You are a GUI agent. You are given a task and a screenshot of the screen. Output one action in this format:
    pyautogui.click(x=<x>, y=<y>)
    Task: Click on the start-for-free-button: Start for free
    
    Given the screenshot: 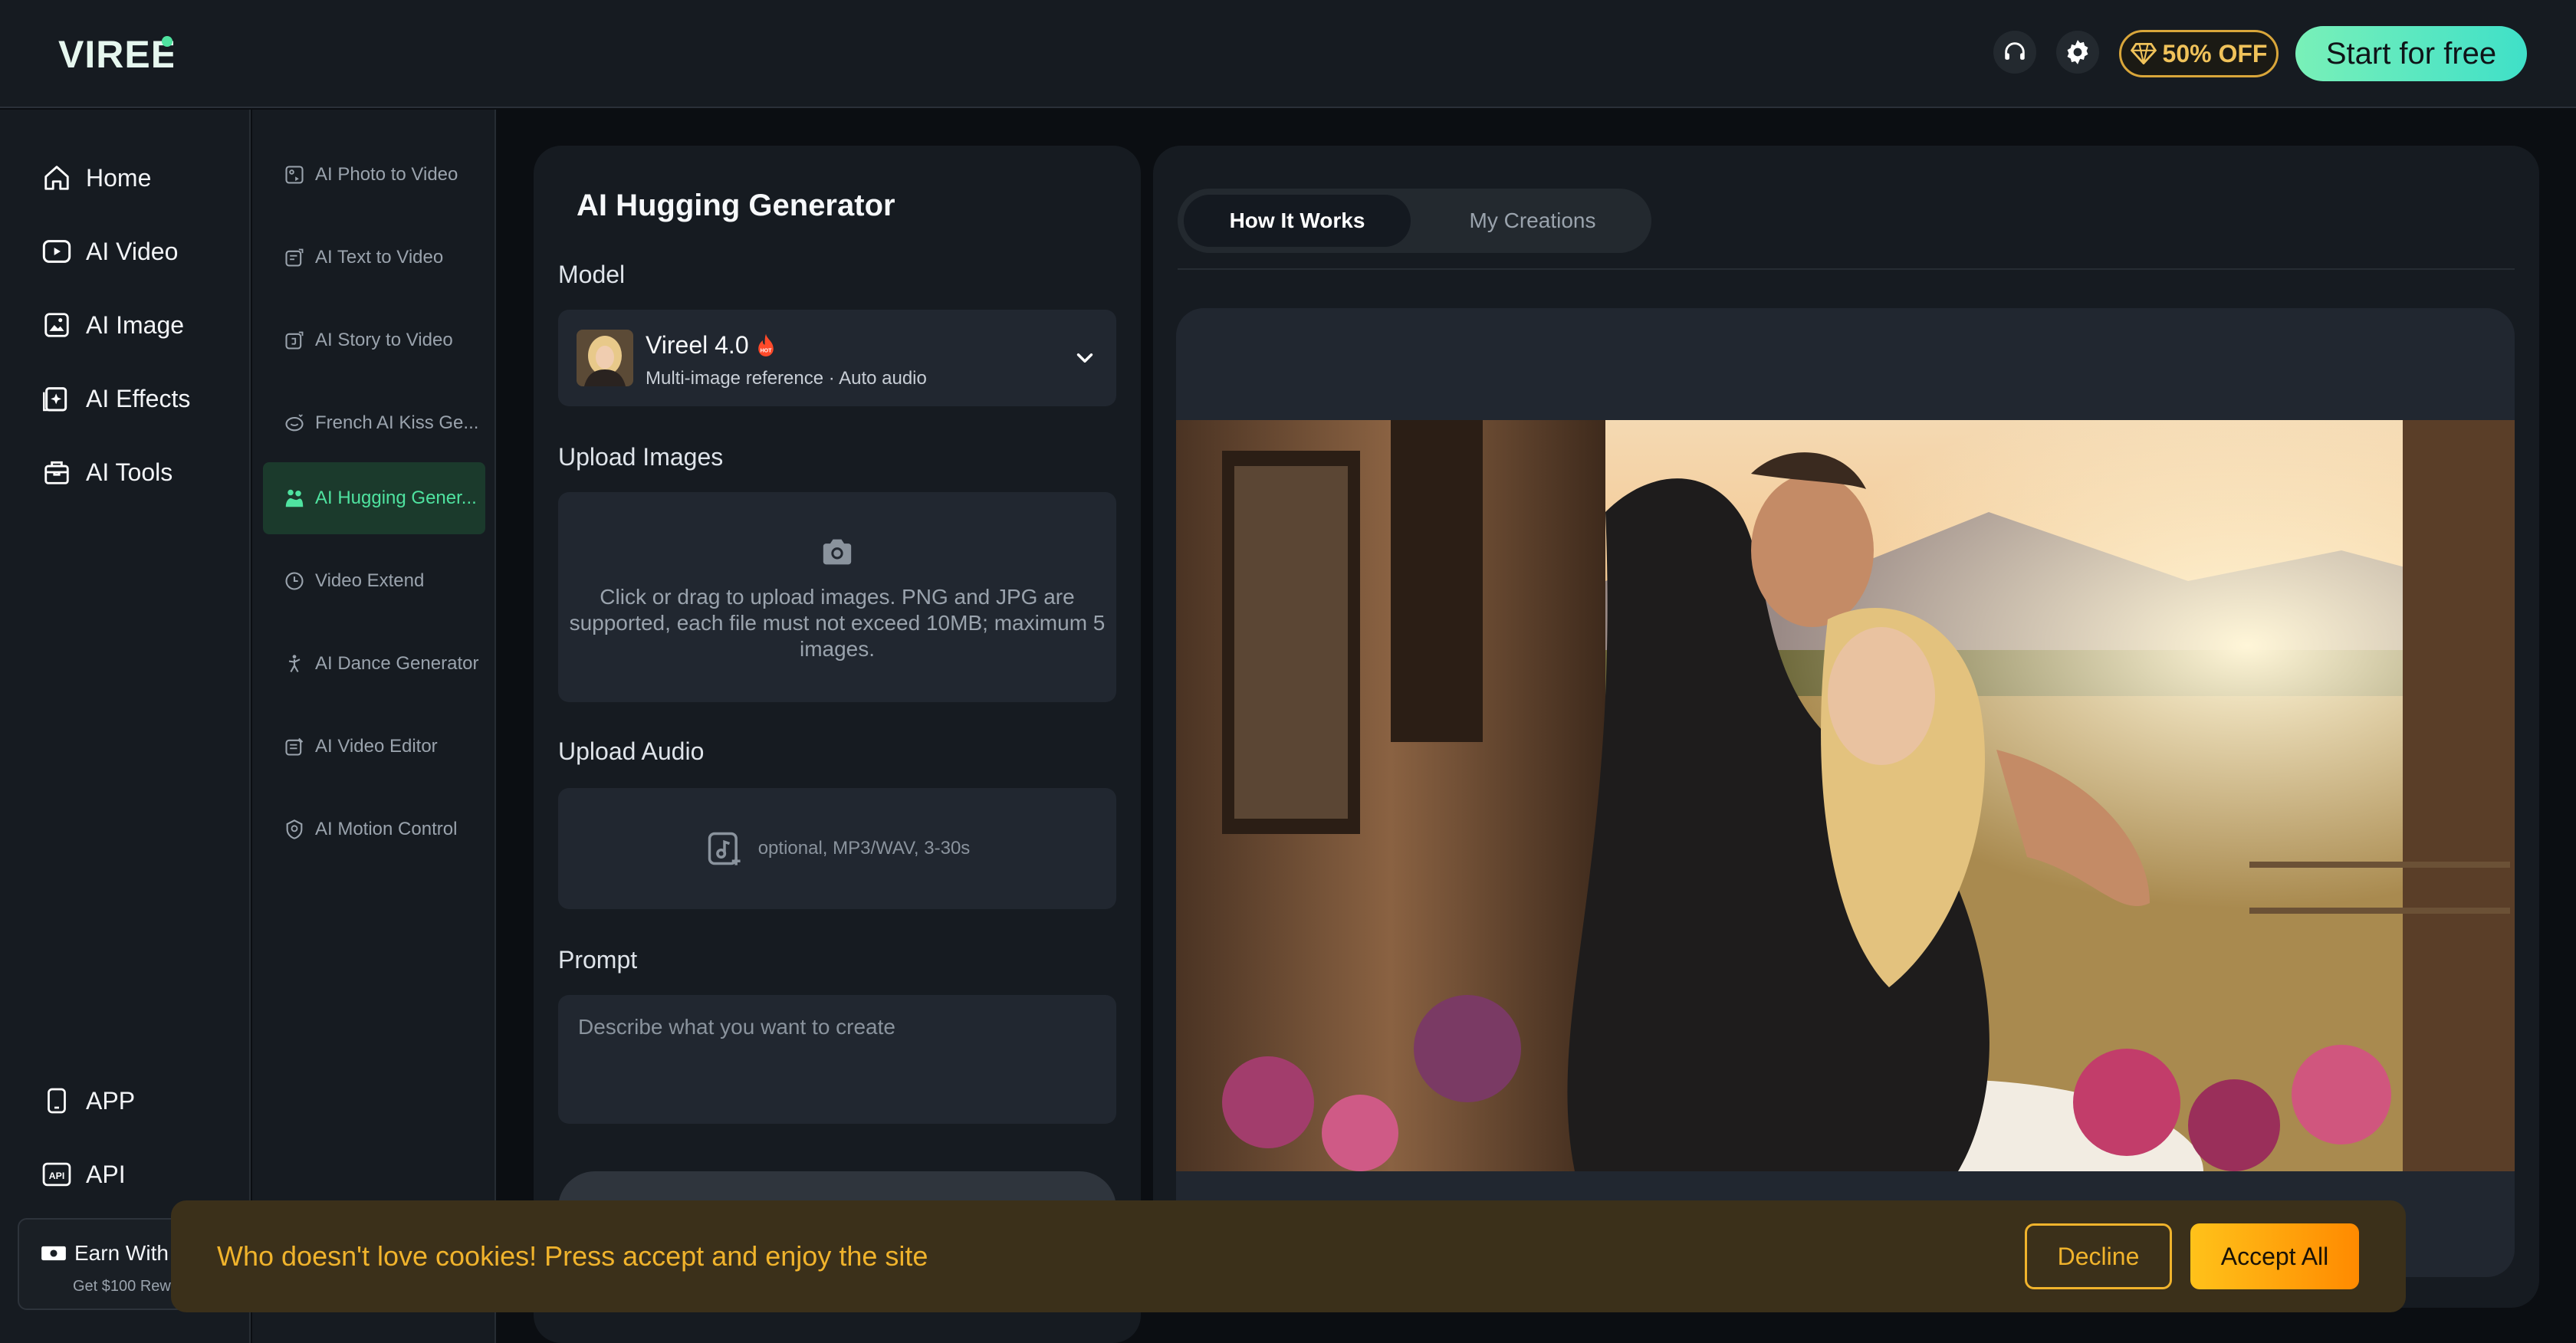 What is the action you would take?
    pyautogui.click(x=2411, y=54)
    